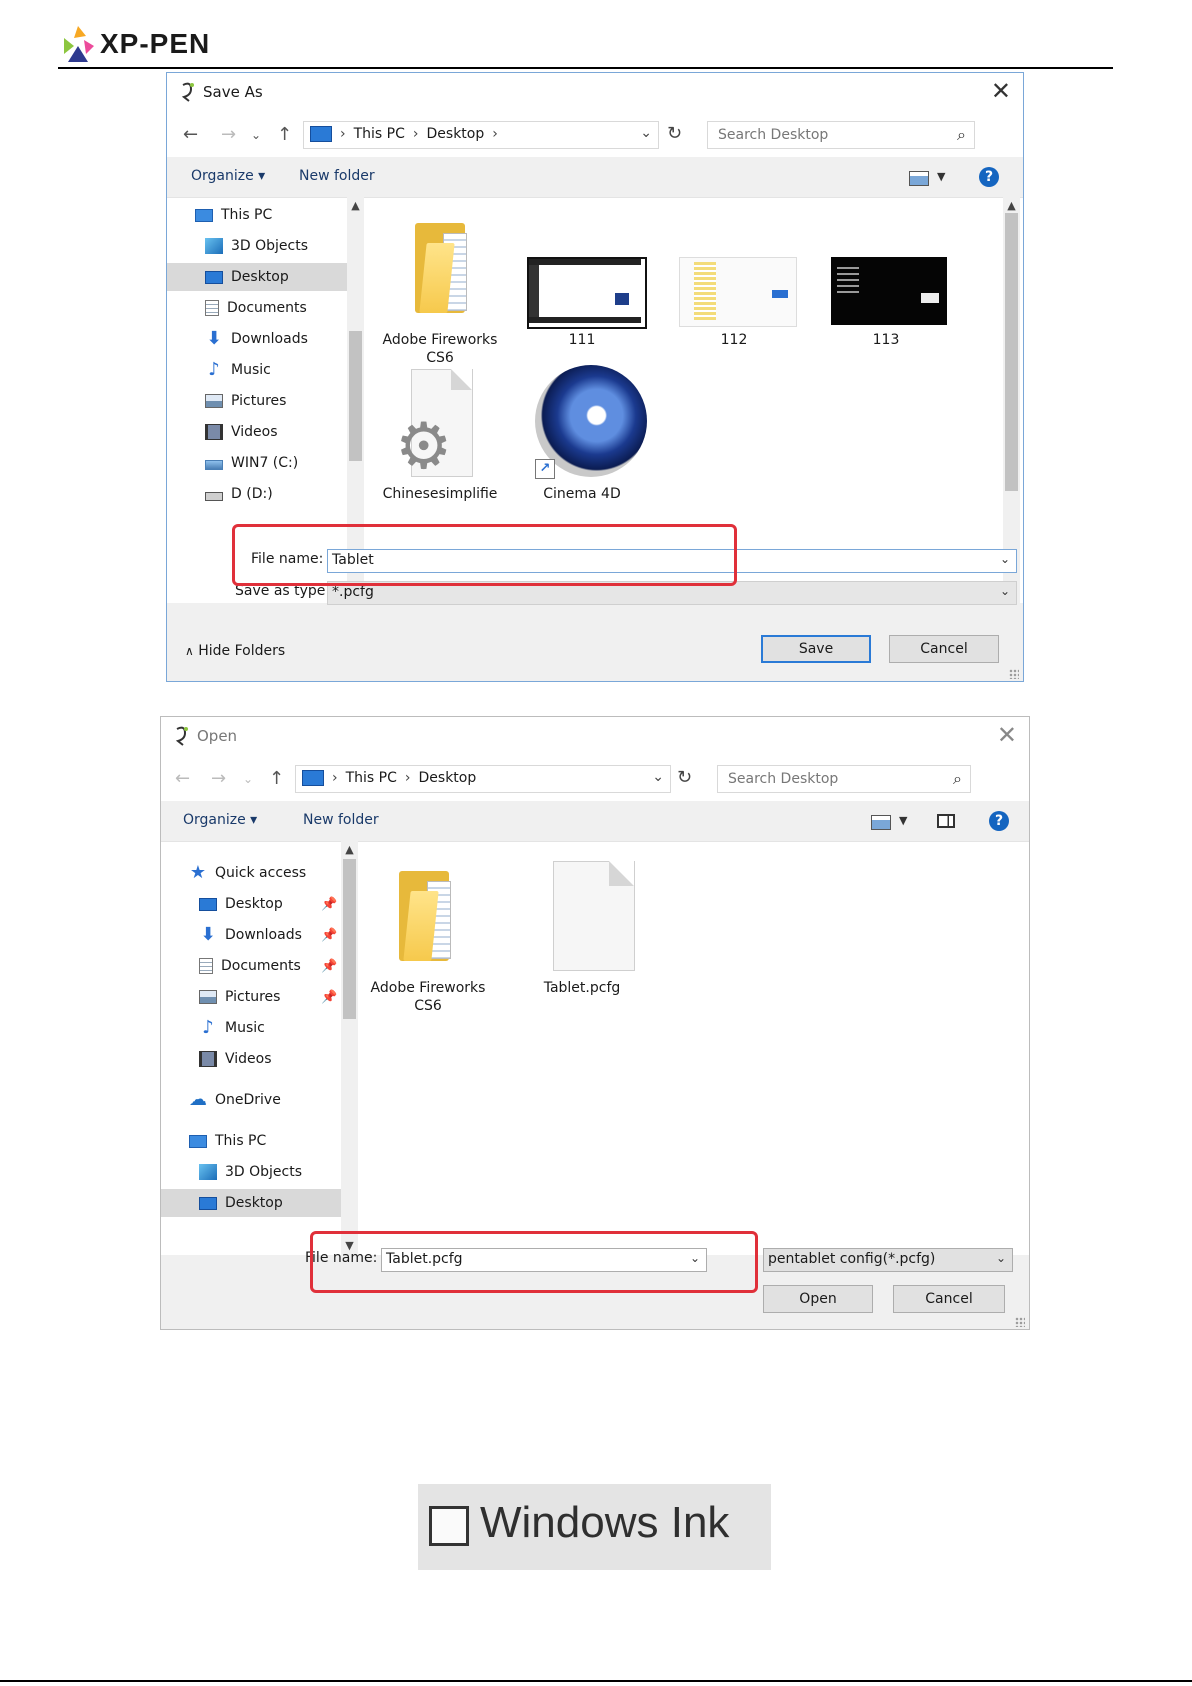 This screenshot has width=1192, height=1686. Describe the element at coordinates (449, 1526) in the screenshot. I see `windows-ink-checkbox` at that location.